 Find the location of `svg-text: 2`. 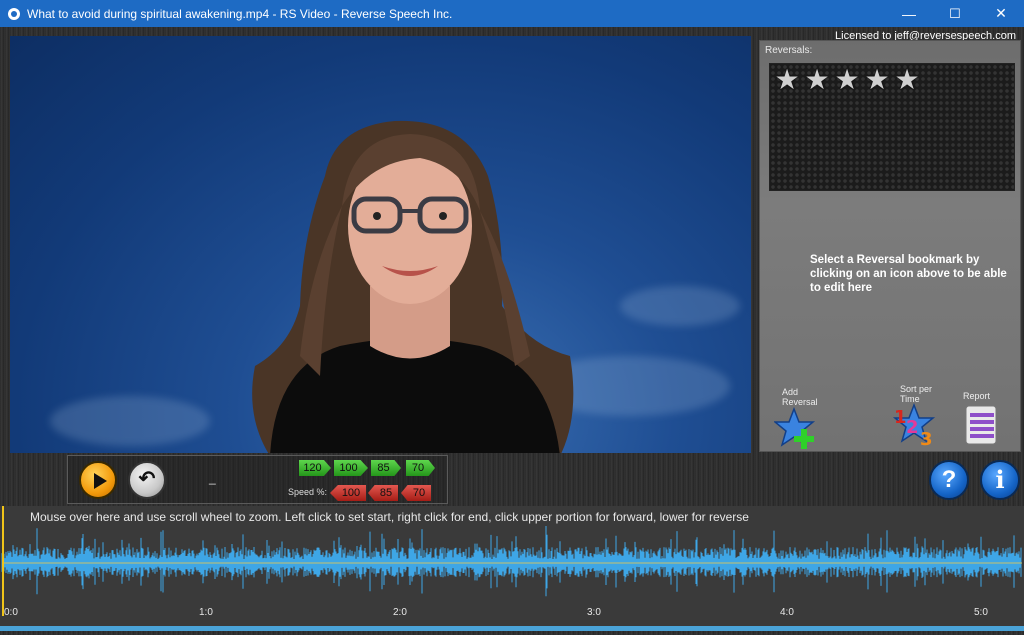

svg-text: 2 is located at coordinates (912, 427).